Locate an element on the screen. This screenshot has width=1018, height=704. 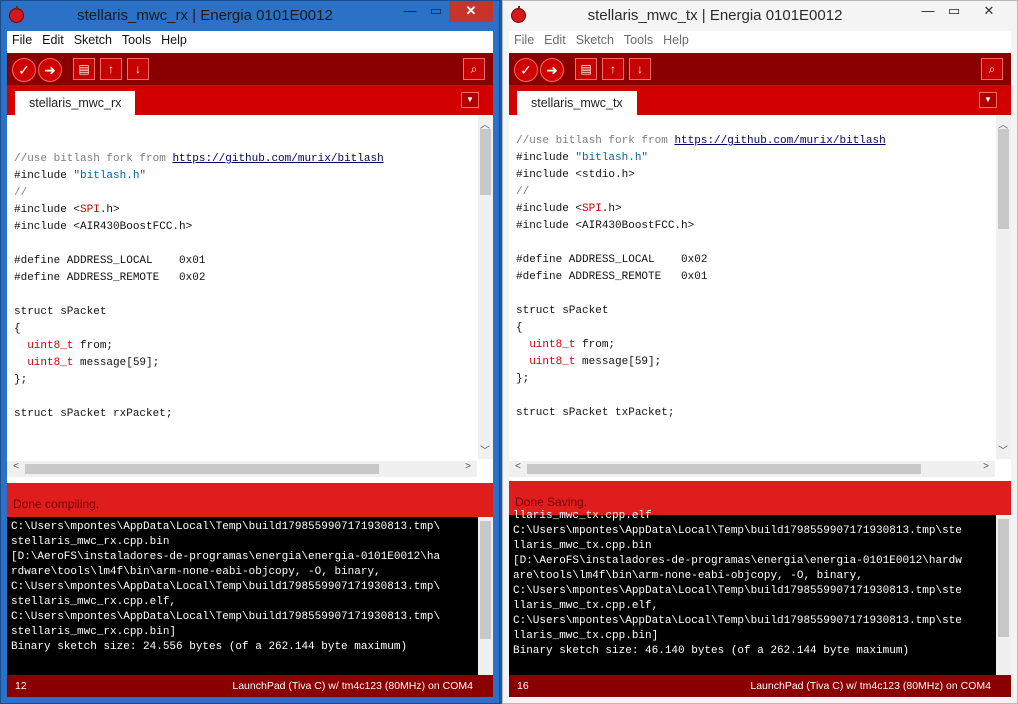
code-text: #include is located at coordinates (44, 176).